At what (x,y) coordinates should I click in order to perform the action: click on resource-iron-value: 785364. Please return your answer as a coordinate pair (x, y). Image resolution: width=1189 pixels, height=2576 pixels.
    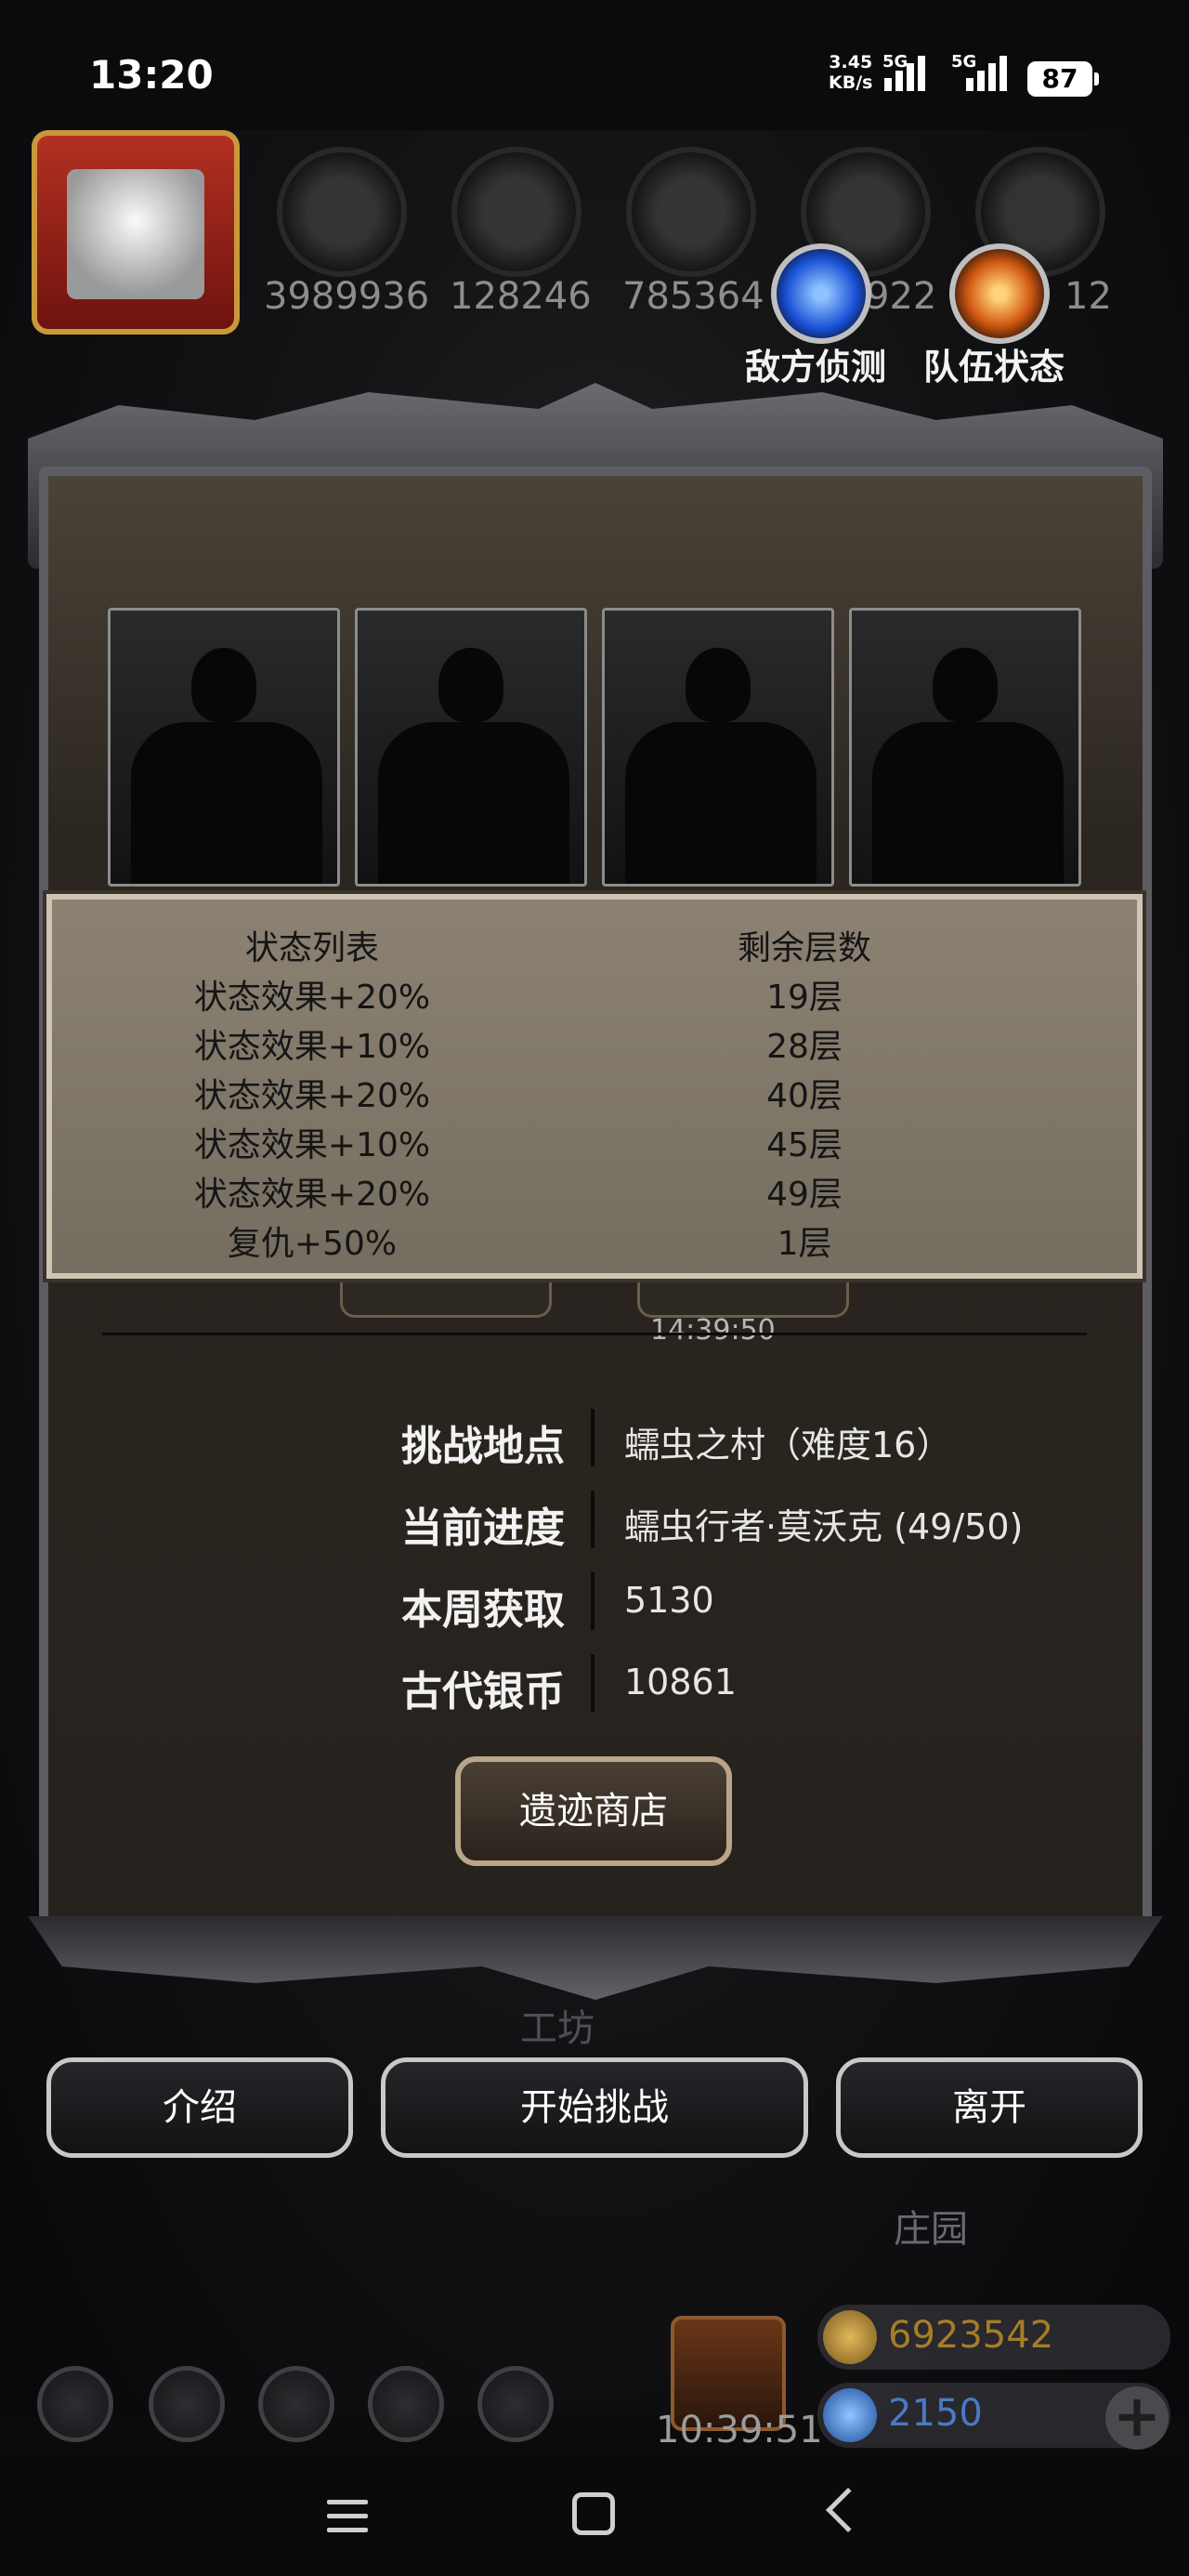
    Looking at the image, I should click on (693, 296).